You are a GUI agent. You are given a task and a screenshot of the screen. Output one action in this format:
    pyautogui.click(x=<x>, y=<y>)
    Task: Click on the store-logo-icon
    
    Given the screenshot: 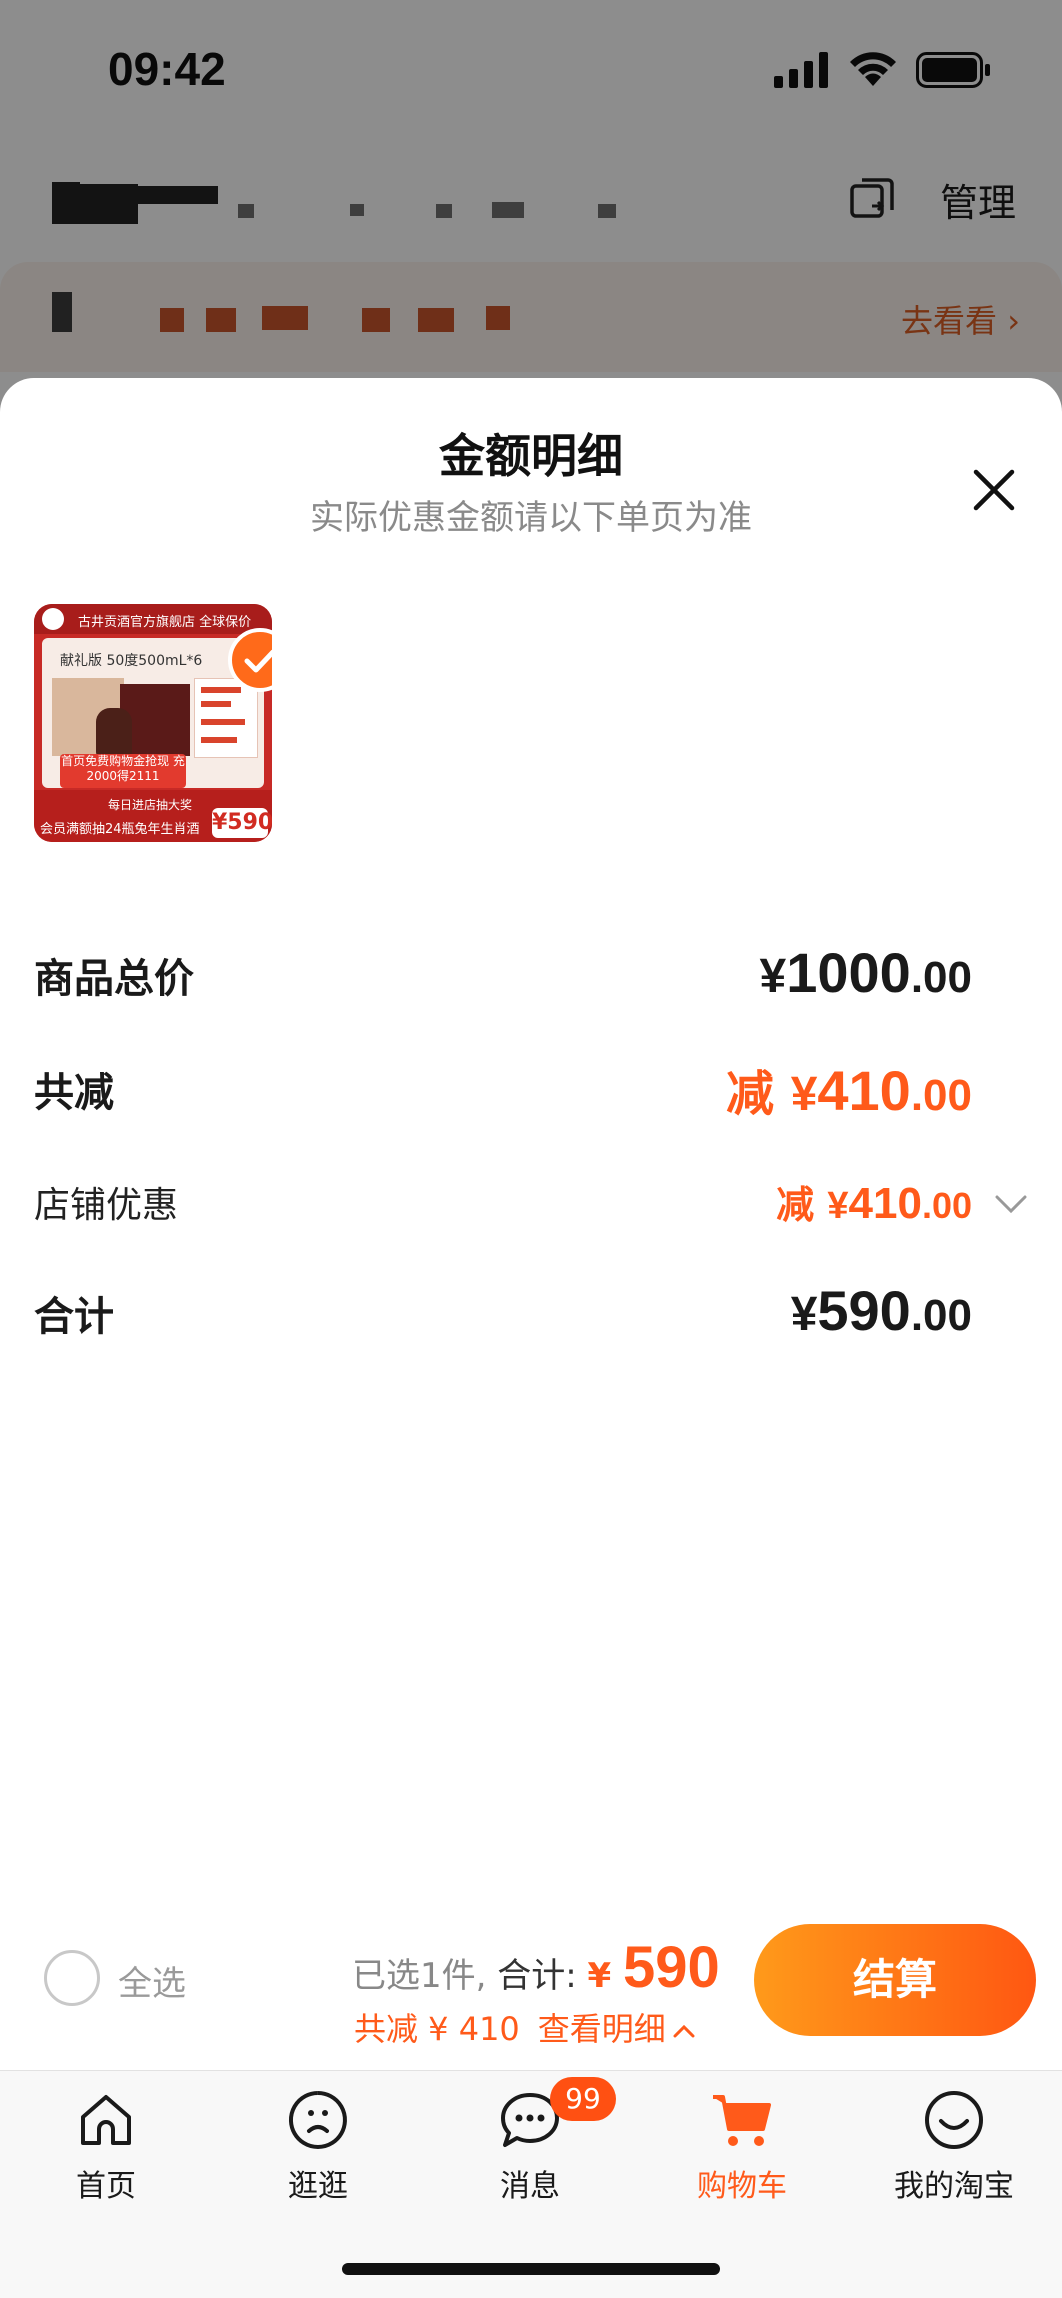 What is the action you would take?
    pyautogui.click(x=53, y=619)
    